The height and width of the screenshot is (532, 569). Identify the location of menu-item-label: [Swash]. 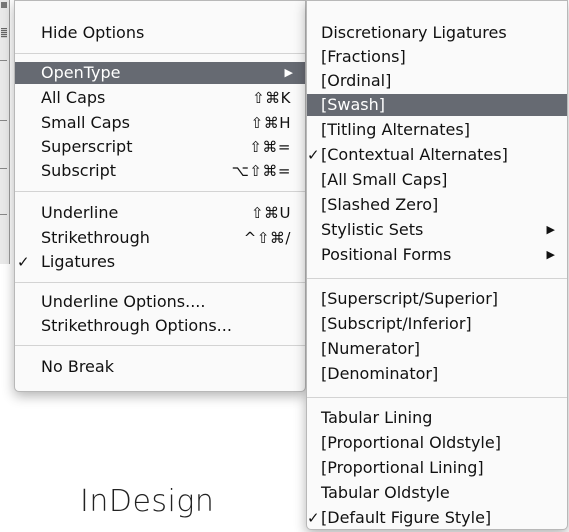
(353, 104).